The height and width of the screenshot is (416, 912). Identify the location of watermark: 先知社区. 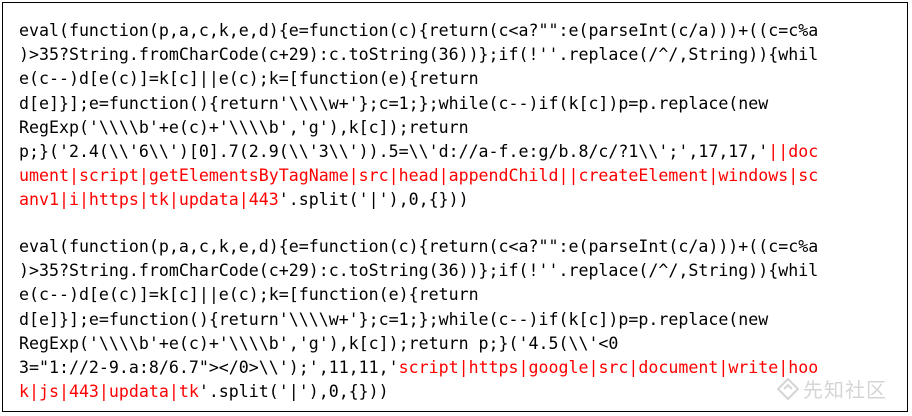
(832, 388).